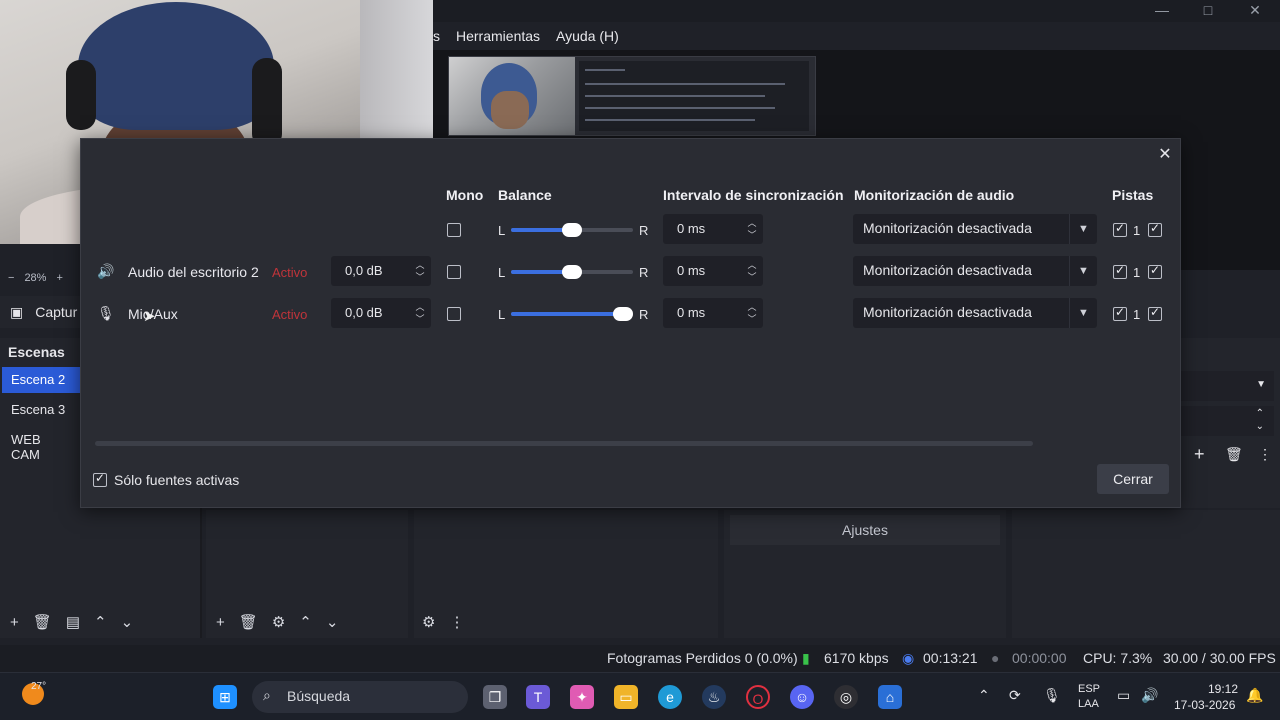 The width and height of the screenshot is (1280, 720). What do you see at coordinates (1165, 155) in the screenshot?
I see `close-icon: ✕` at bounding box center [1165, 155].